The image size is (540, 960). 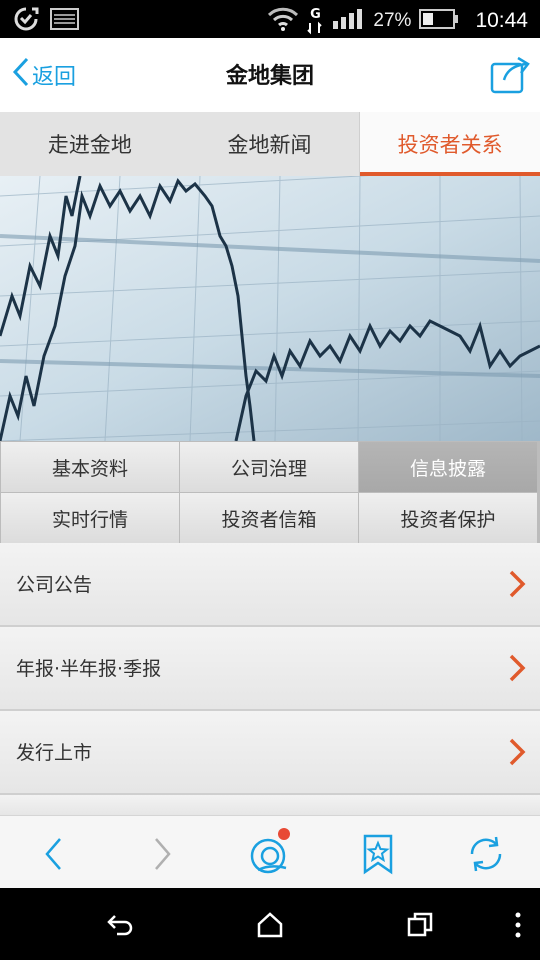 I want to click on category-grid: 基本资料 公司治理 信息披露 实时行情 投资者信箱 投资者保护, so click(x=270, y=492).